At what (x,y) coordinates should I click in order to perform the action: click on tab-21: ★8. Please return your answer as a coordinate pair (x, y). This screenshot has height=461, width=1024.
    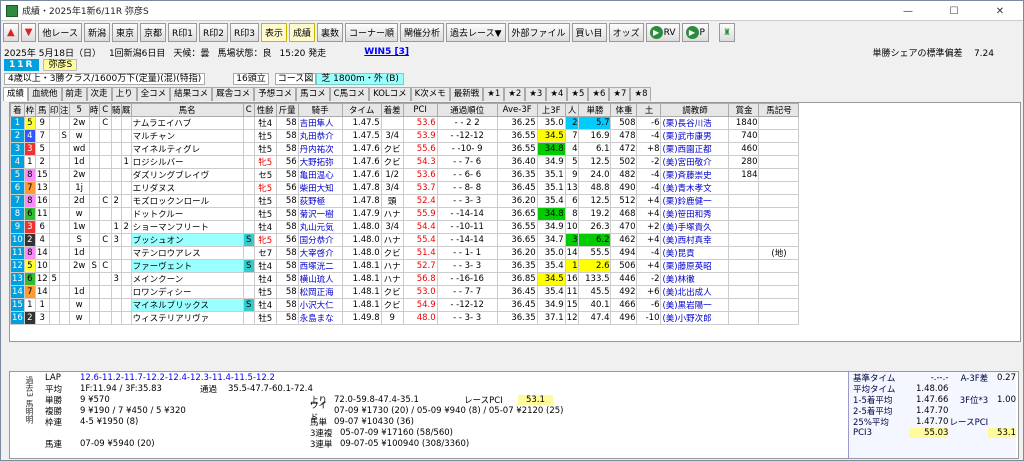
    Looking at the image, I should click on (641, 94).